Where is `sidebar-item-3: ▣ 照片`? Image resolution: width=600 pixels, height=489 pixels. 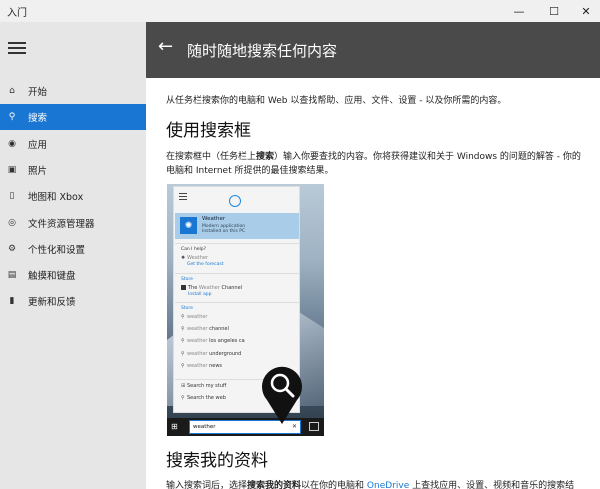 sidebar-item-3: ▣ 照片 is located at coordinates (73, 170).